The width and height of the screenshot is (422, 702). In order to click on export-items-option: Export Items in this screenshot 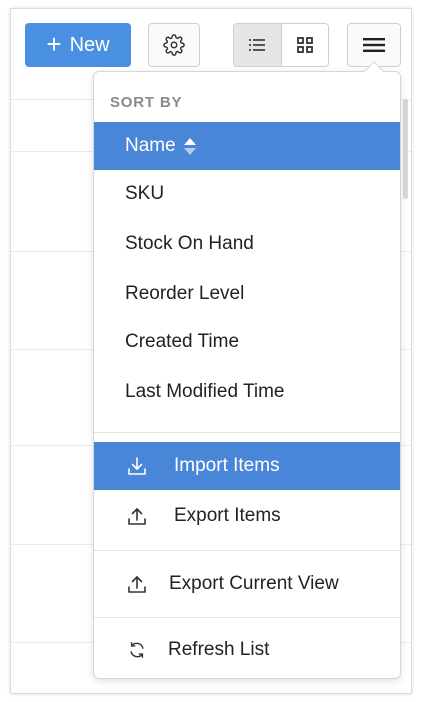, I will do `click(247, 516)`.